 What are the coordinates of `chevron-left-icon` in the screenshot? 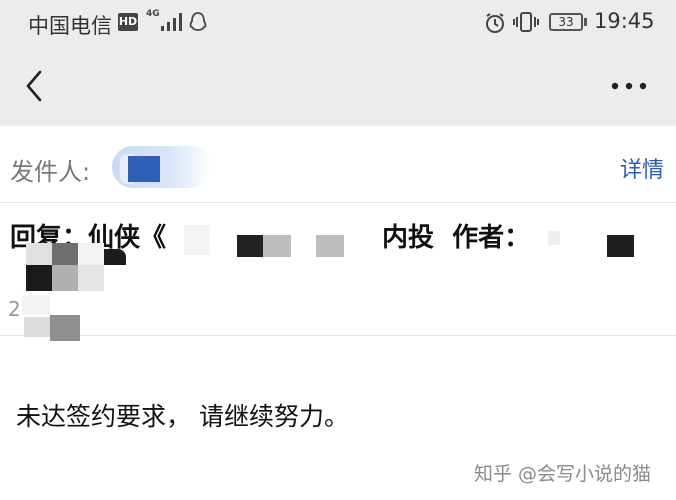 It's located at (35, 86).